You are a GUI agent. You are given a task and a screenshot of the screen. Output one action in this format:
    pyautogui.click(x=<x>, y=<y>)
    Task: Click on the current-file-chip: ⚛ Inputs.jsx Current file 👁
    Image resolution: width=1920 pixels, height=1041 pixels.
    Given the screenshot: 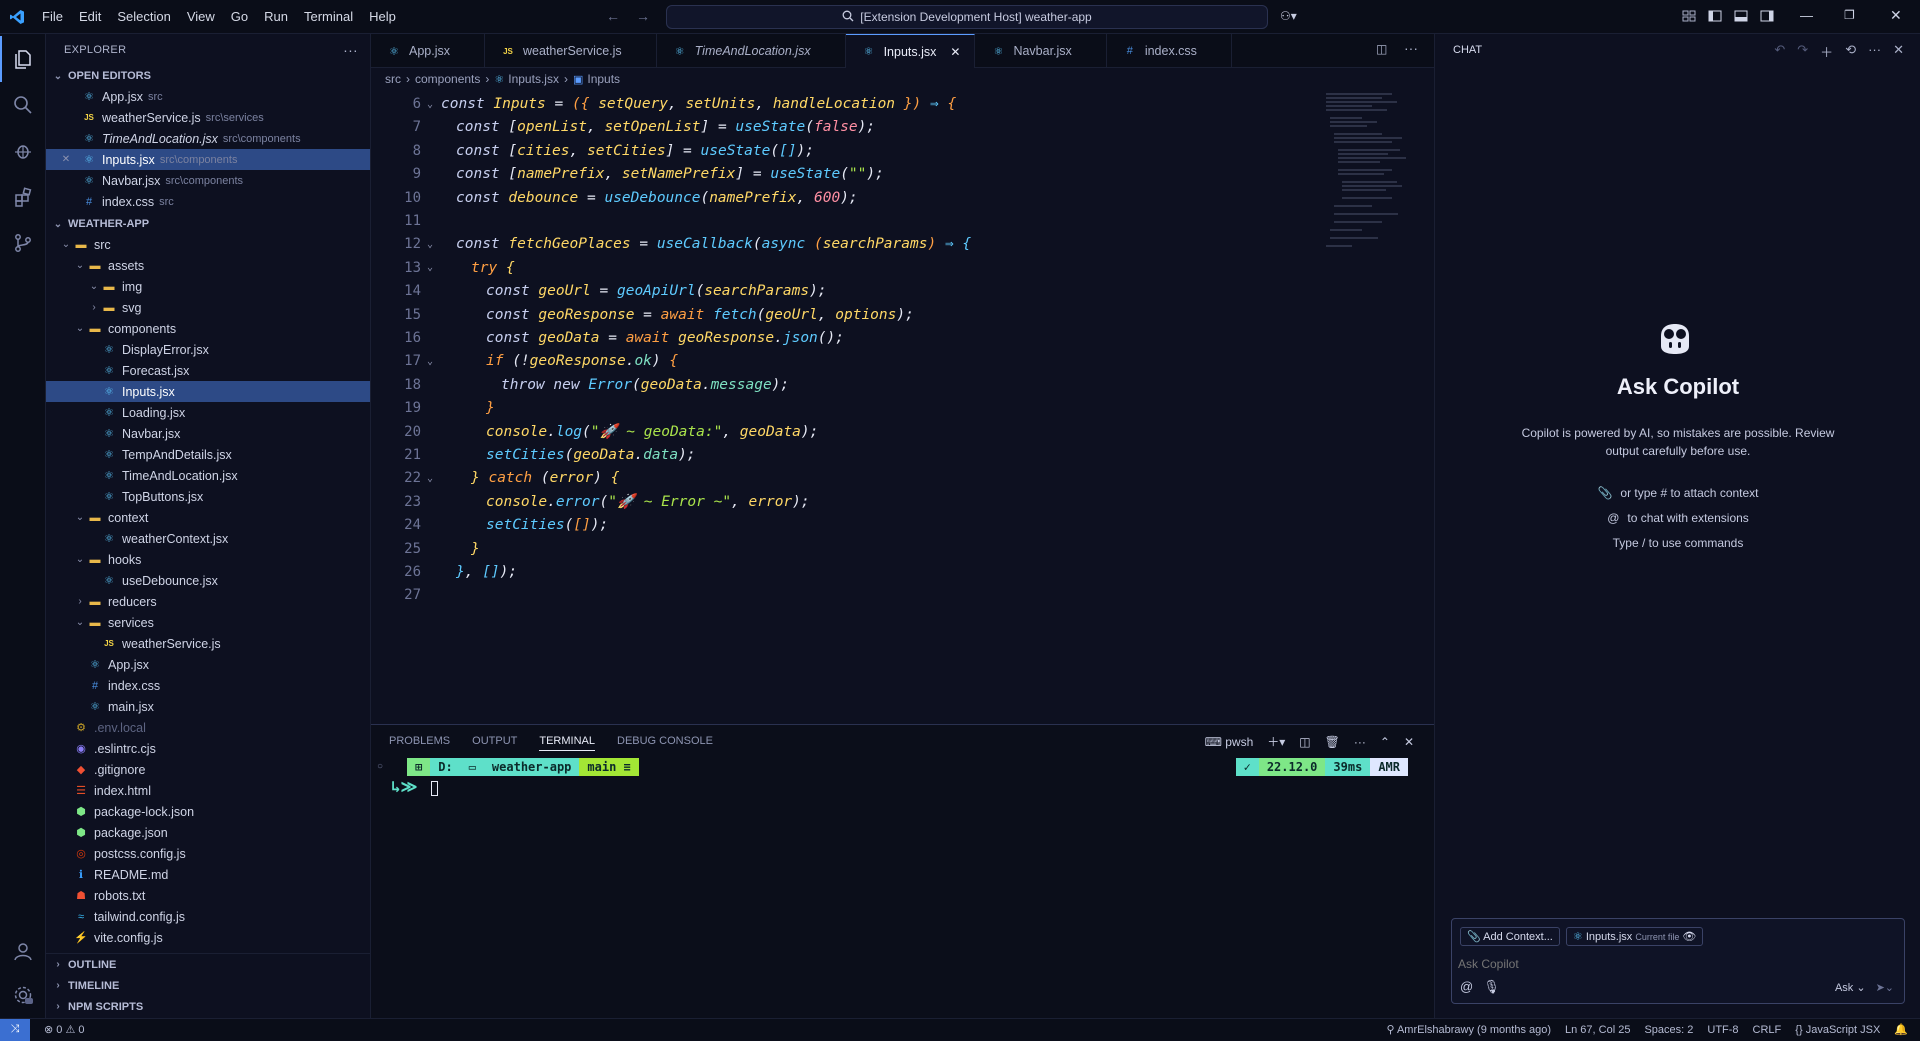 What is the action you would take?
    pyautogui.click(x=1634, y=936)
    